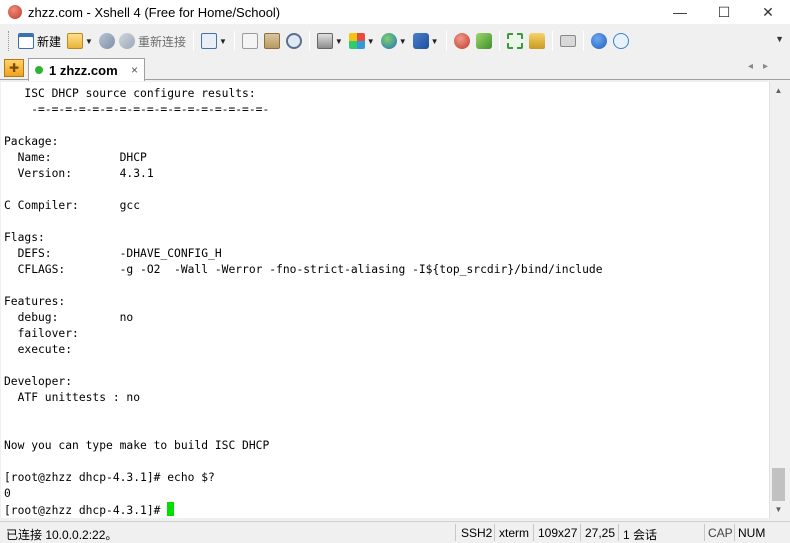 This screenshot has height=543, width=790. I want to click on terminal-line: Now you can type make to build ISC DHCP, so click(137, 445).